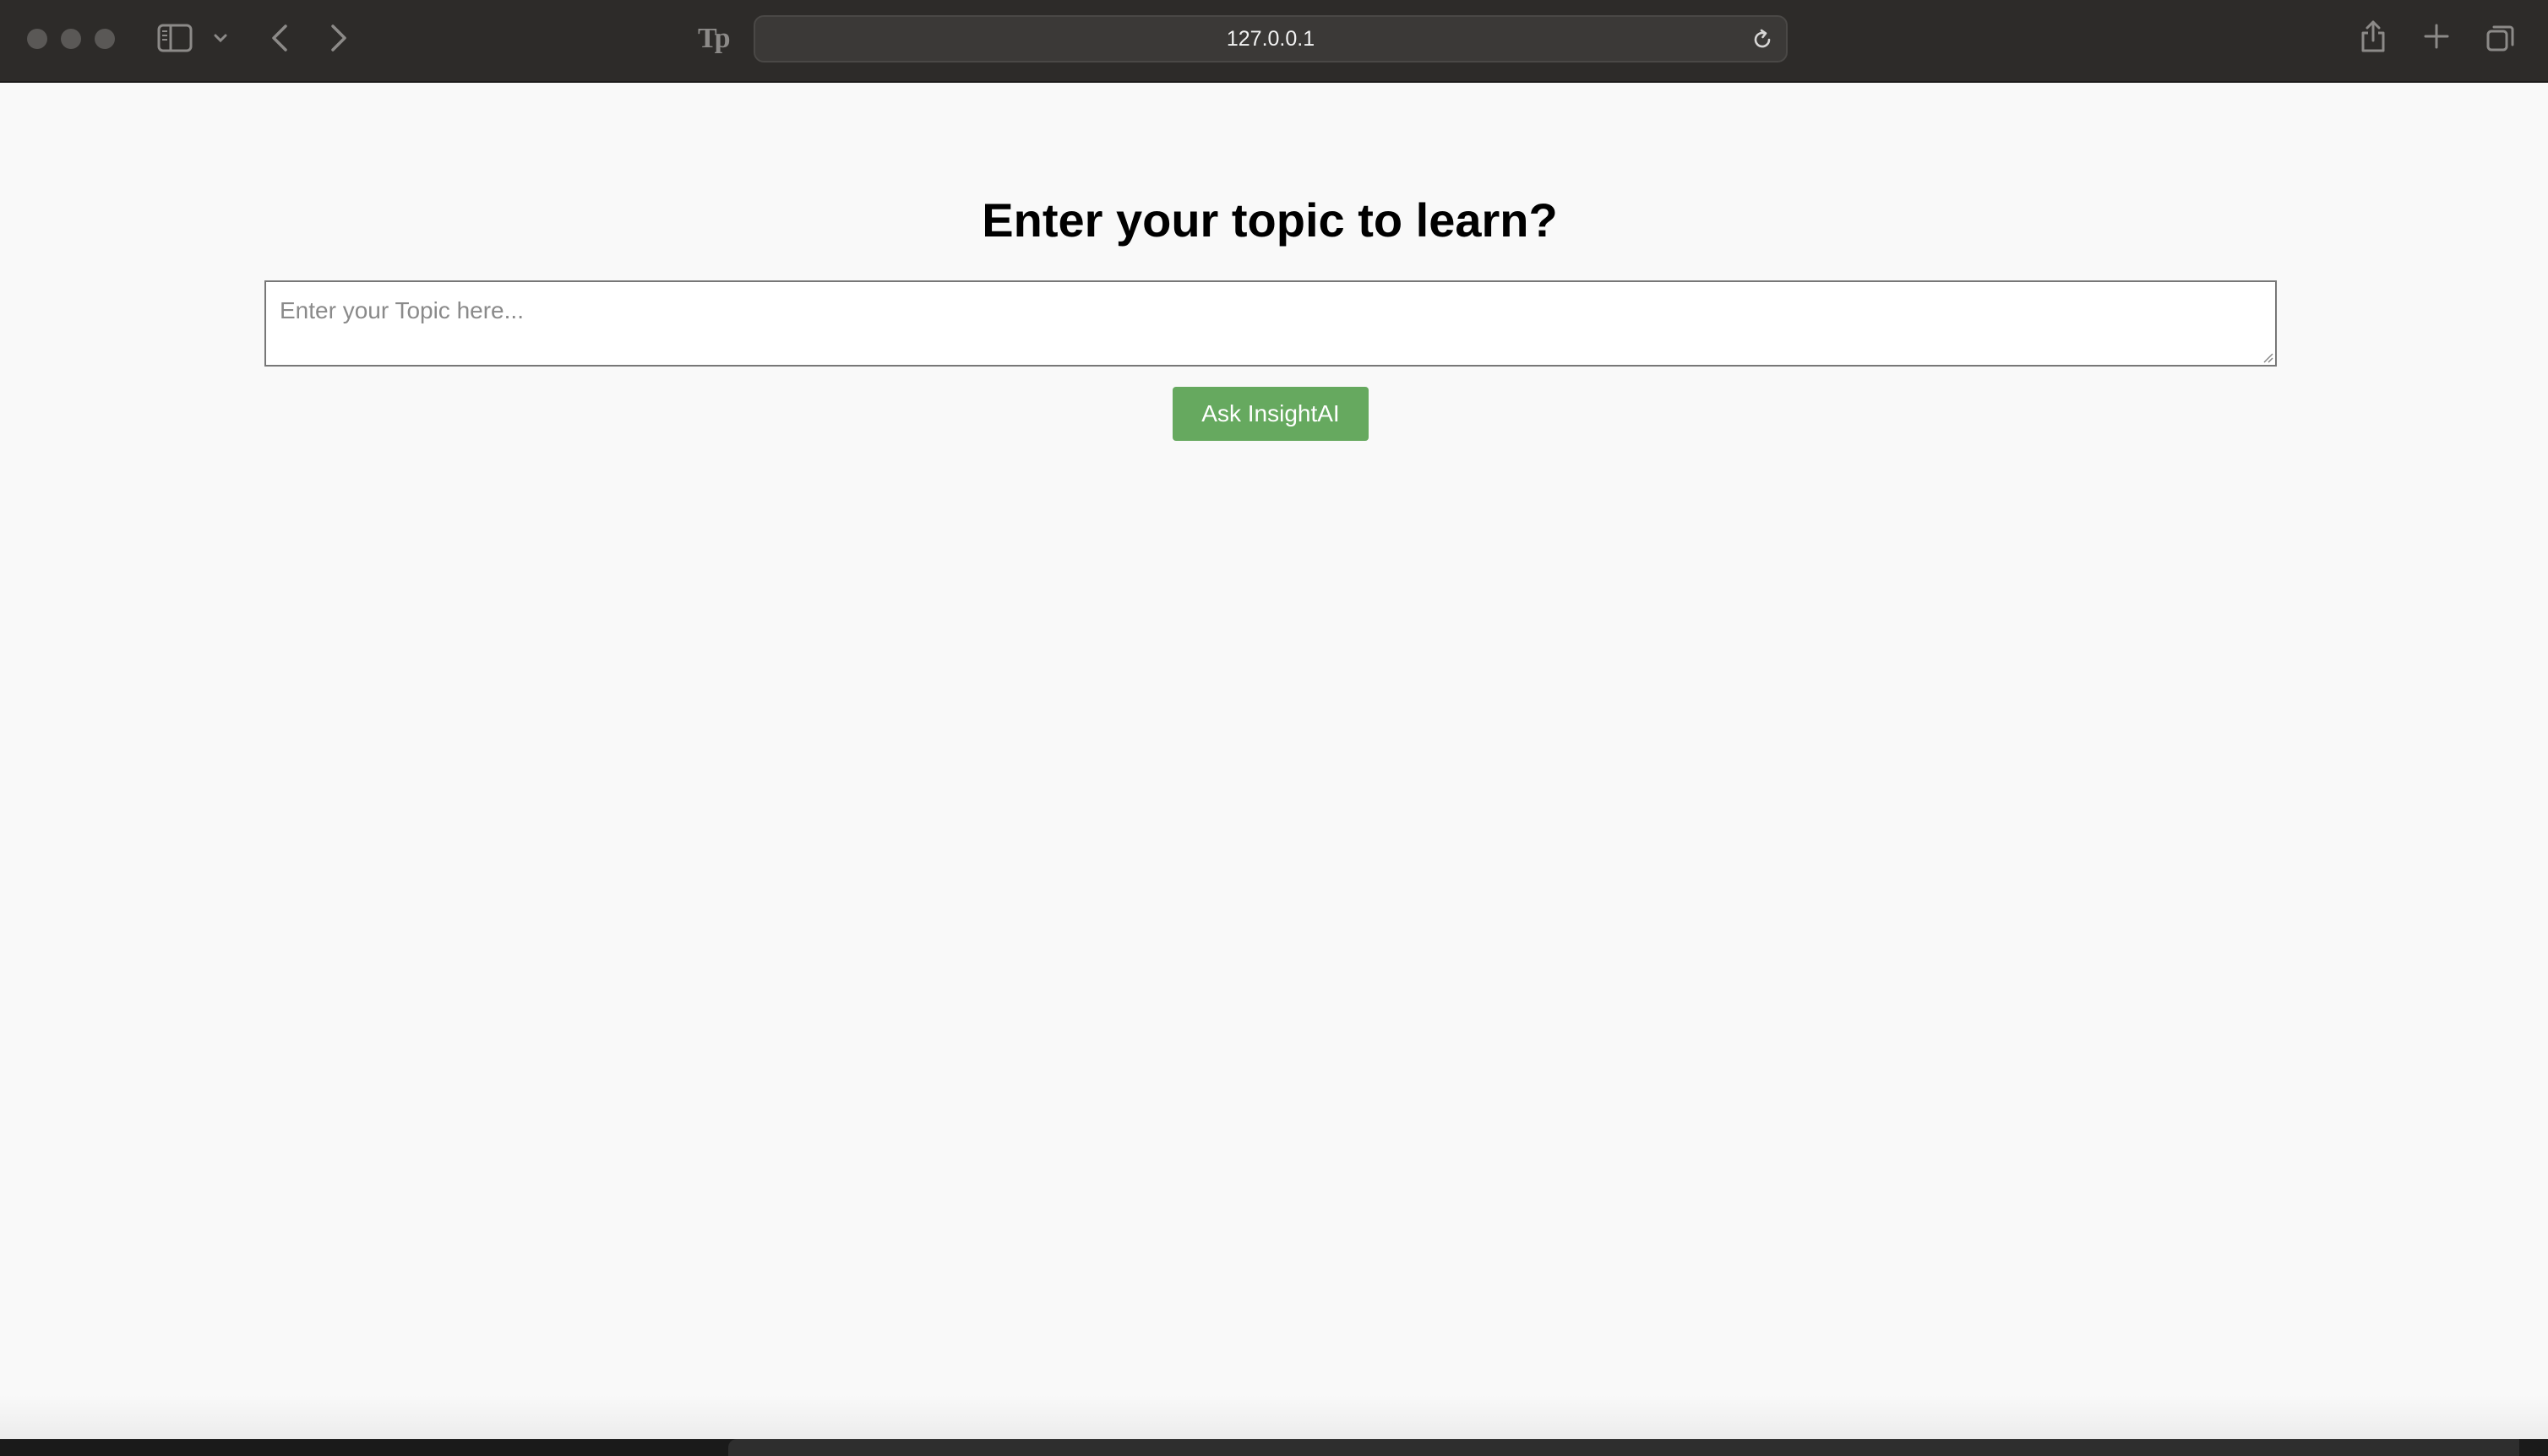 The image size is (2548, 1456). Describe the element at coordinates (1274, 1417) in the screenshot. I see `page-bottom-shade` at that location.